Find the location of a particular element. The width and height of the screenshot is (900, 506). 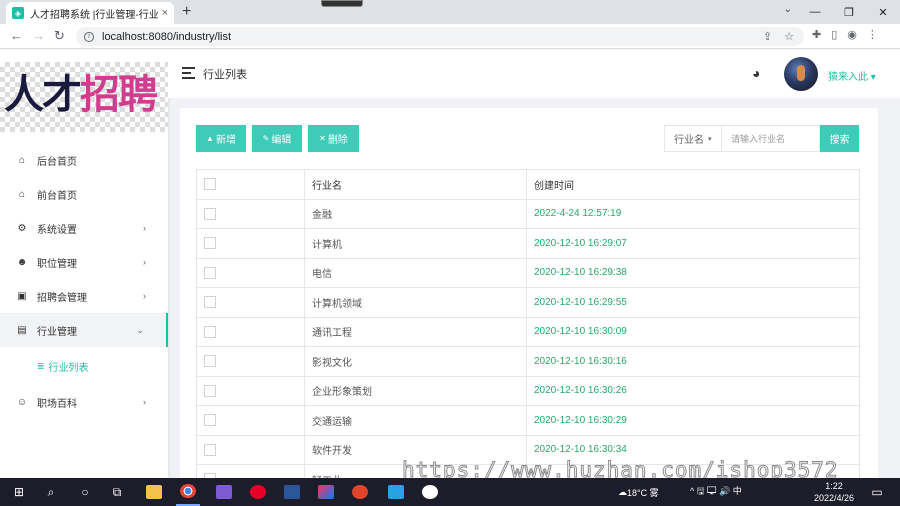

delete-button-label: 删除 is located at coordinates (337, 140).